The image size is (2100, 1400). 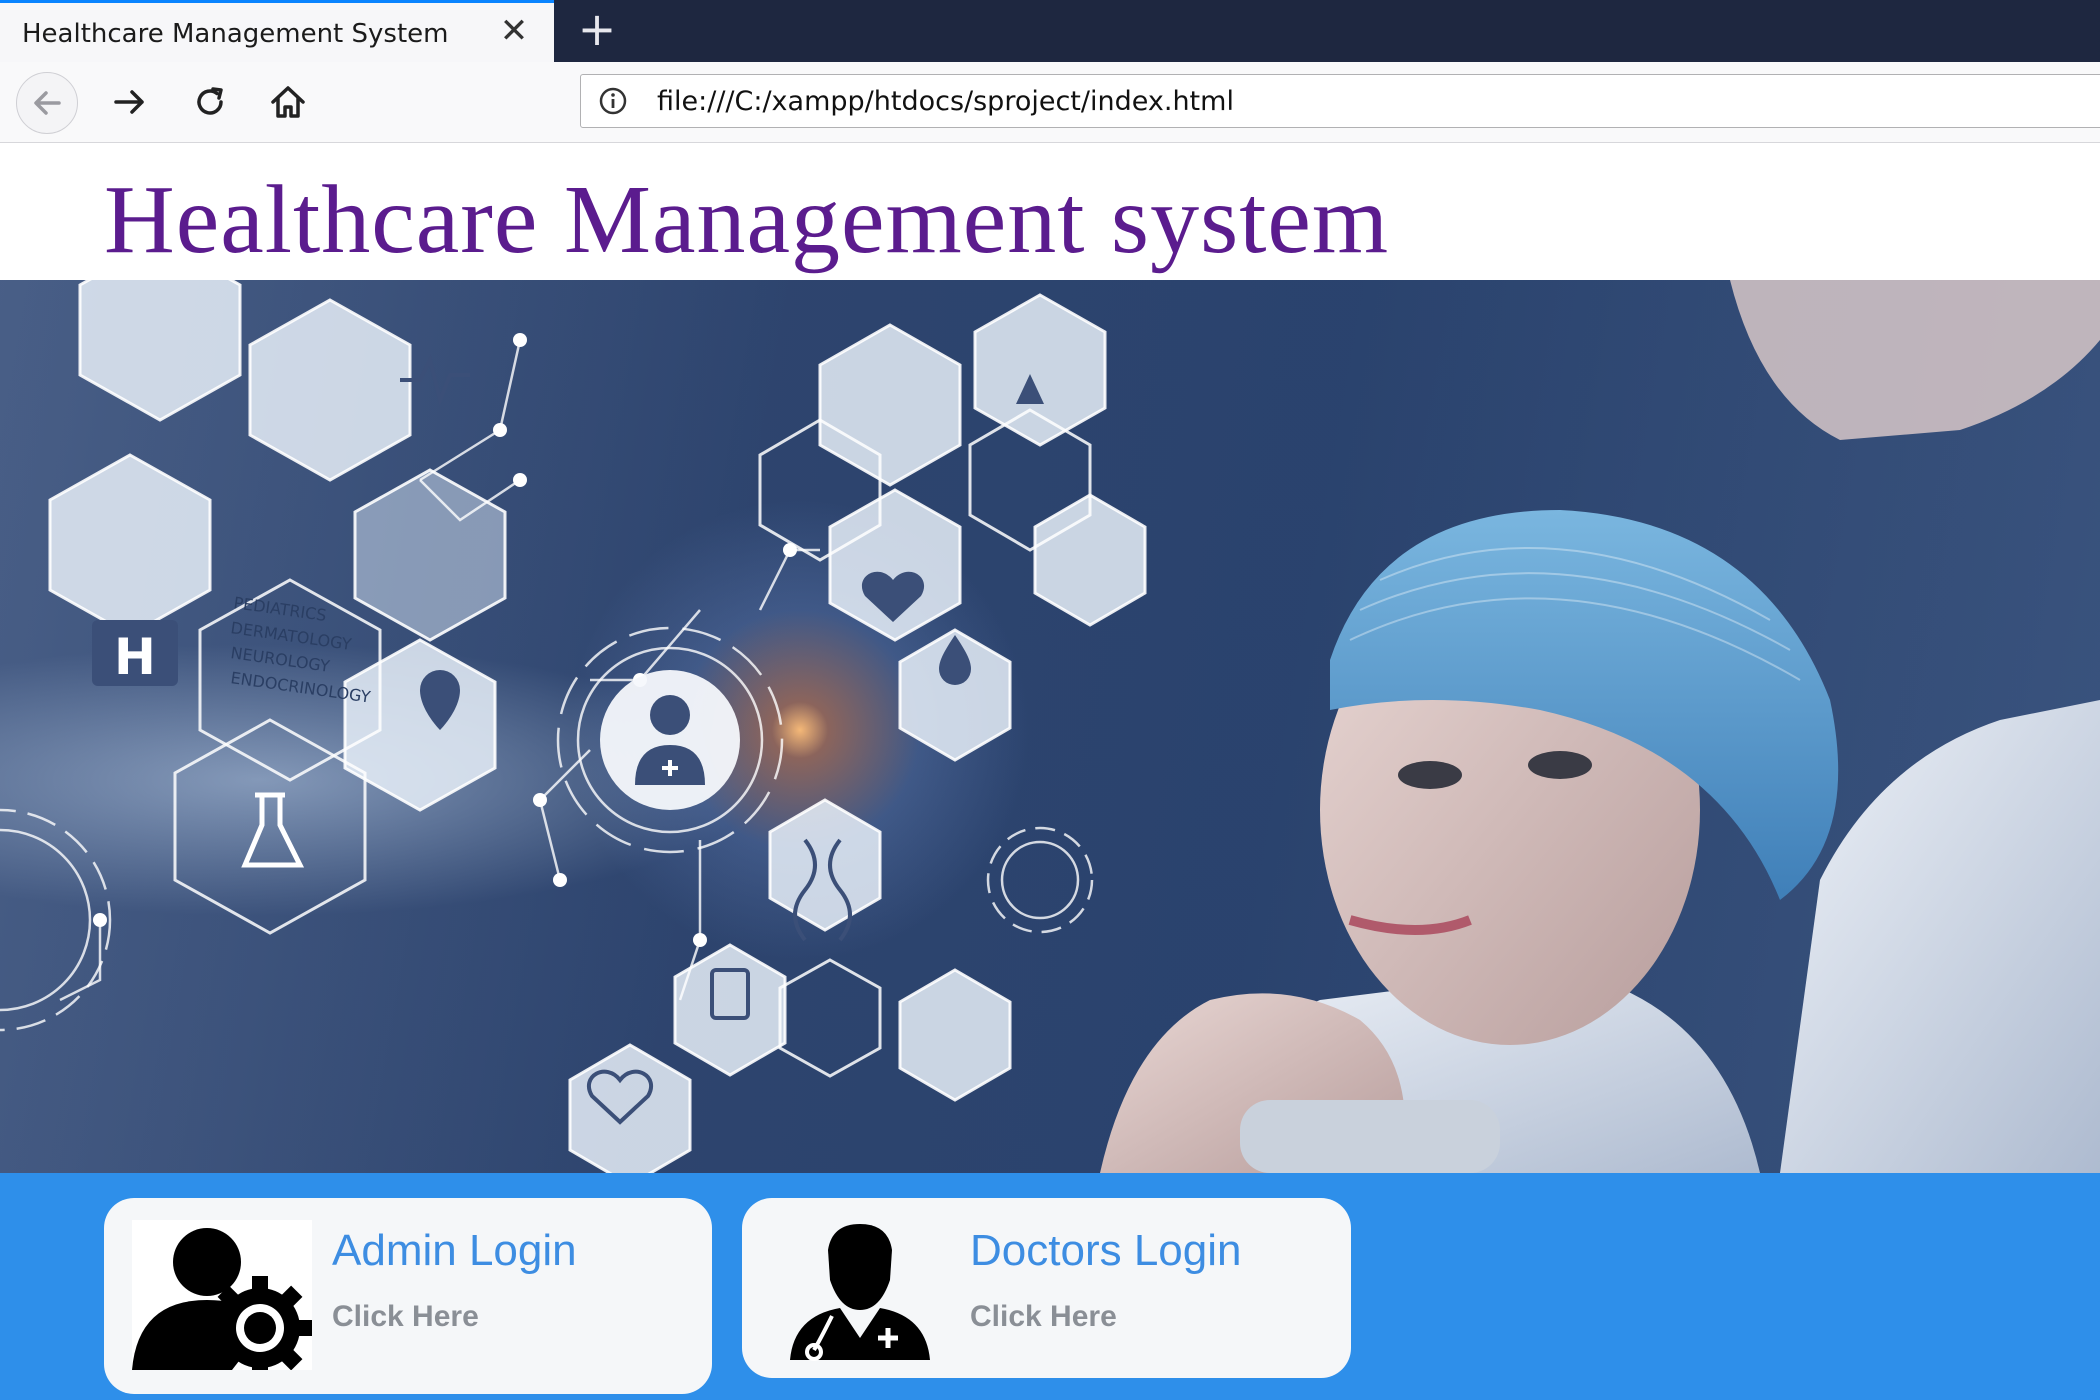 I want to click on browser-tab-bar: Healthcare Management System ✕ +, so click(x=1050, y=31).